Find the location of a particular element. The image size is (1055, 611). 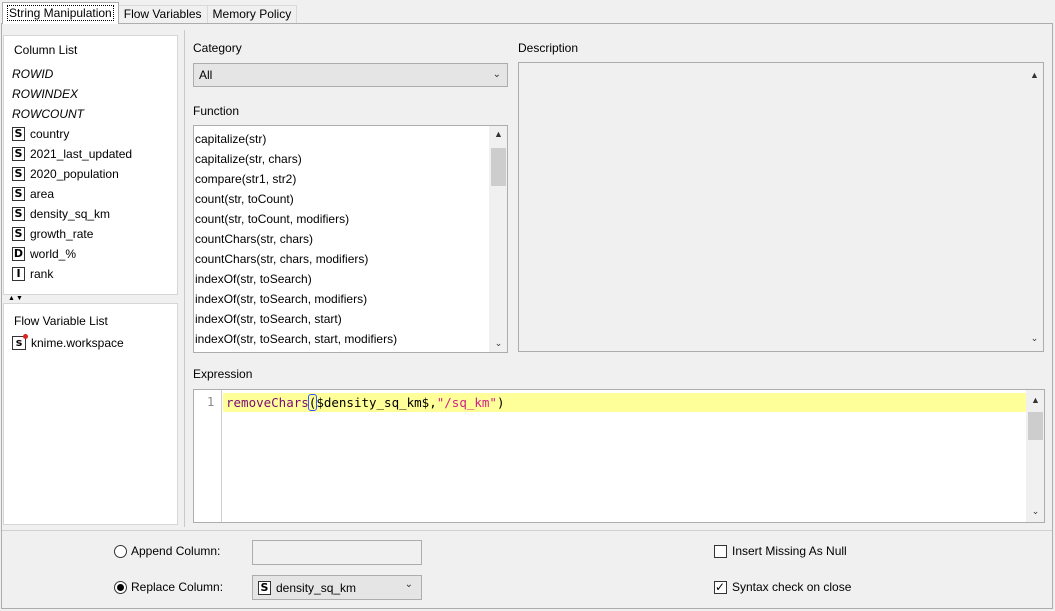

line-number: 1 is located at coordinates (211, 402).